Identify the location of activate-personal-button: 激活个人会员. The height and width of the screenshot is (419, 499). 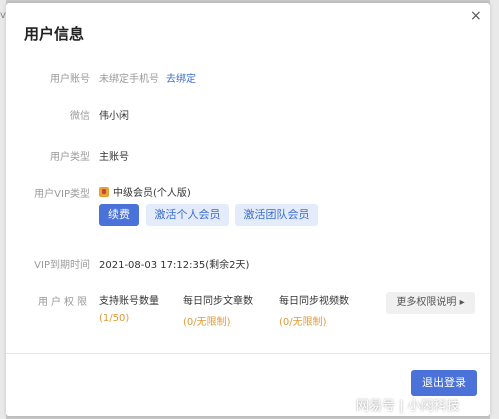
(187, 215).